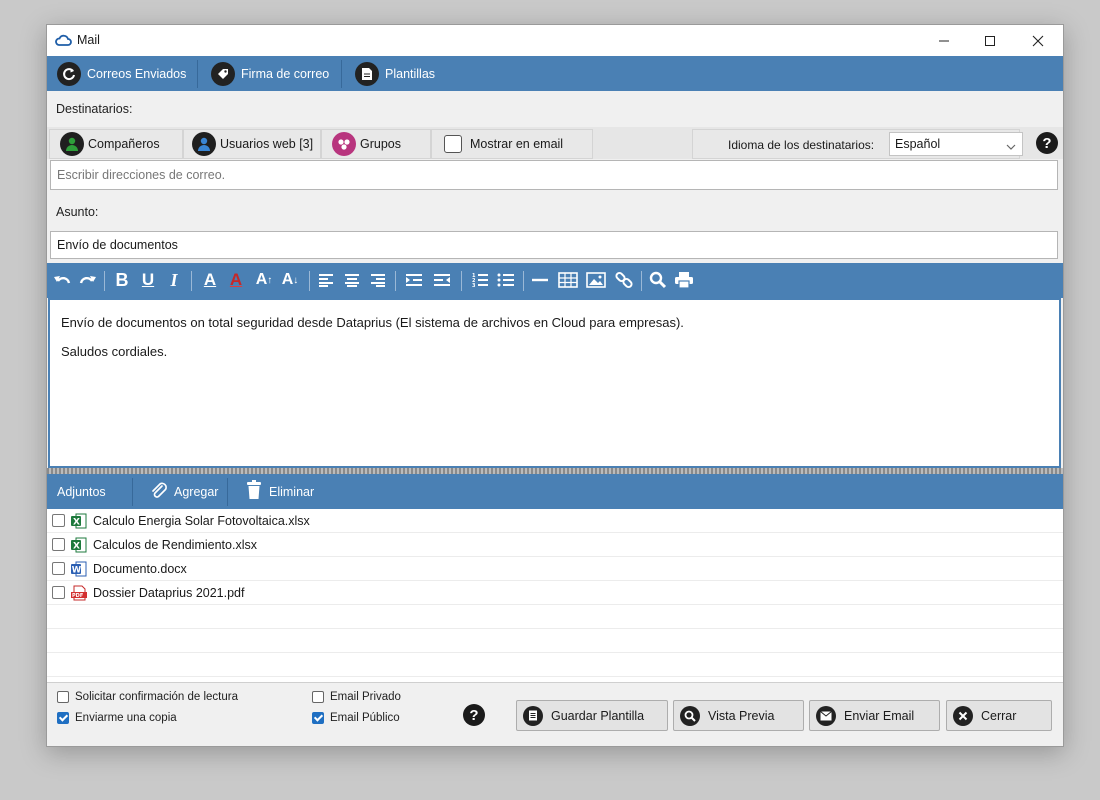  I want to click on delete-attachment-button: Eliminar, so click(280, 491).